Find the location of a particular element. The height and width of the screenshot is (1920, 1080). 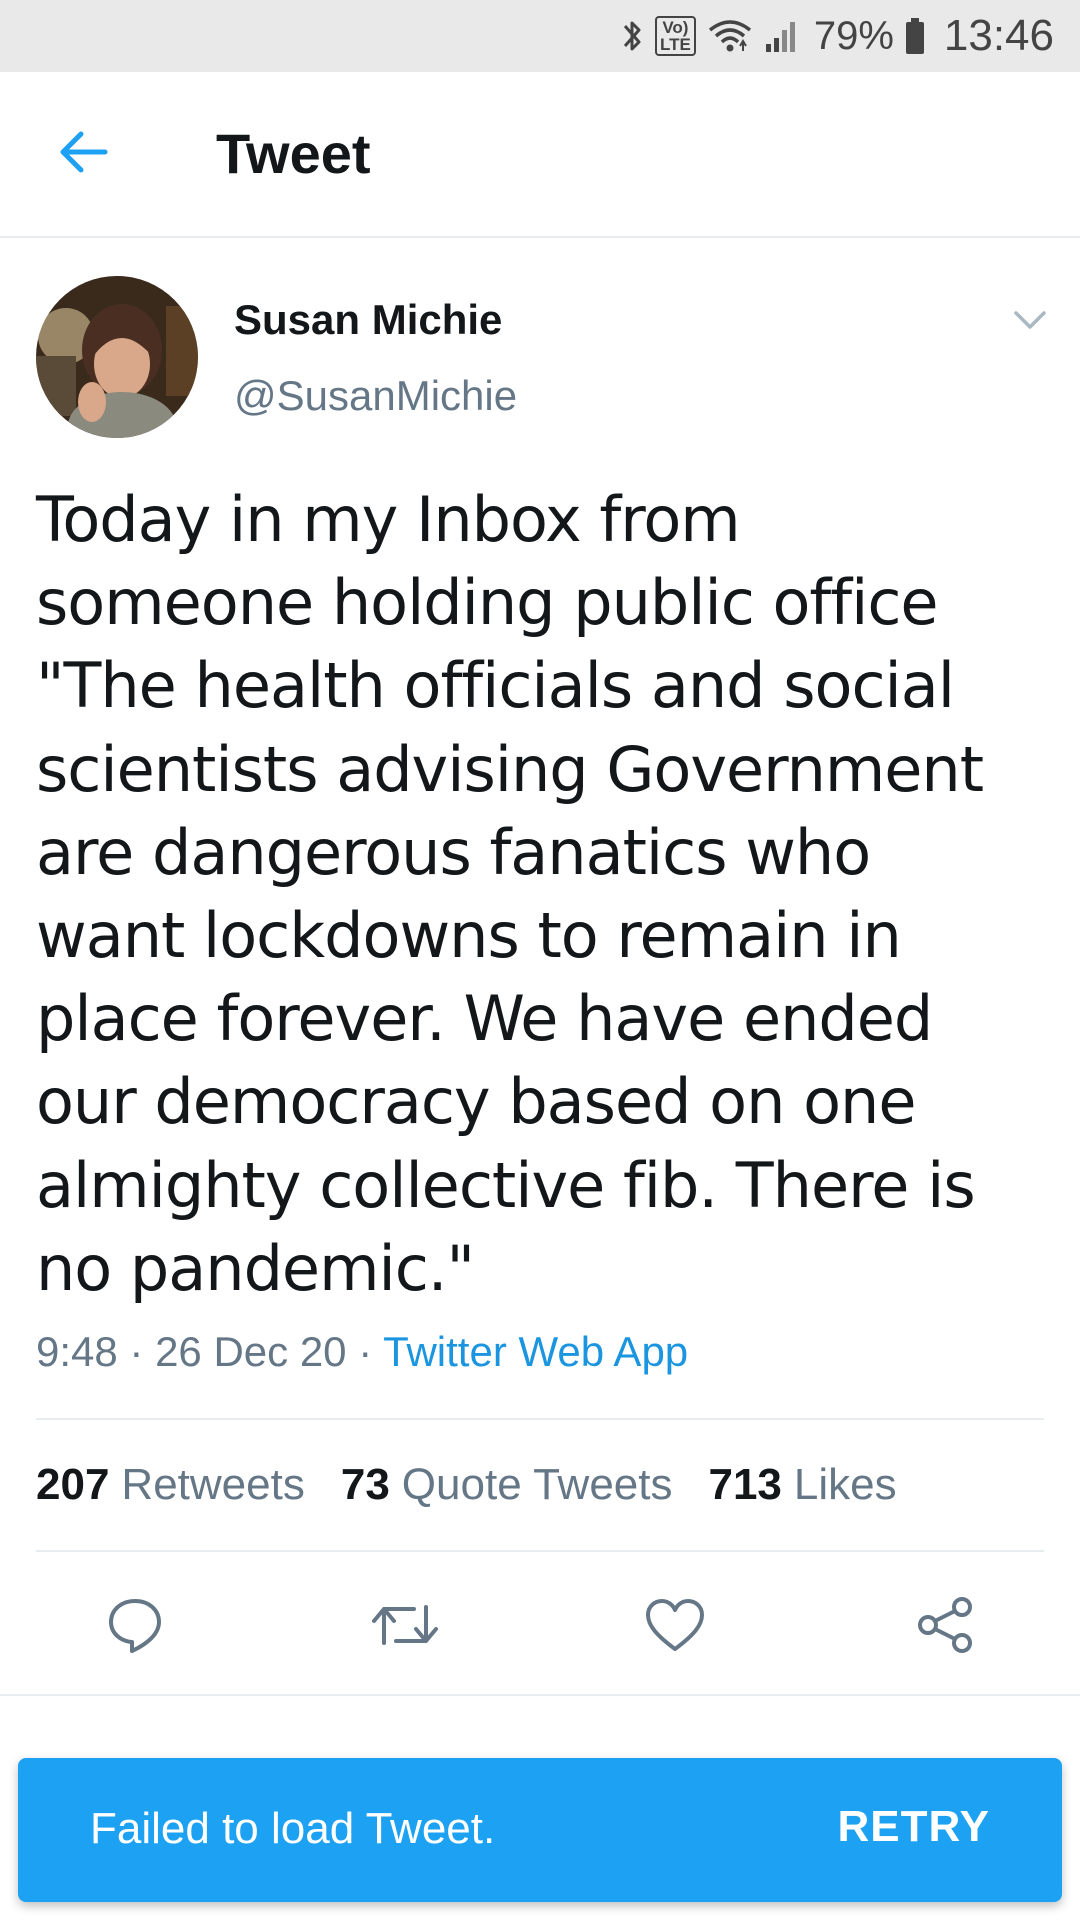

retry-button: RETRY is located at coordinates (914, 1827).